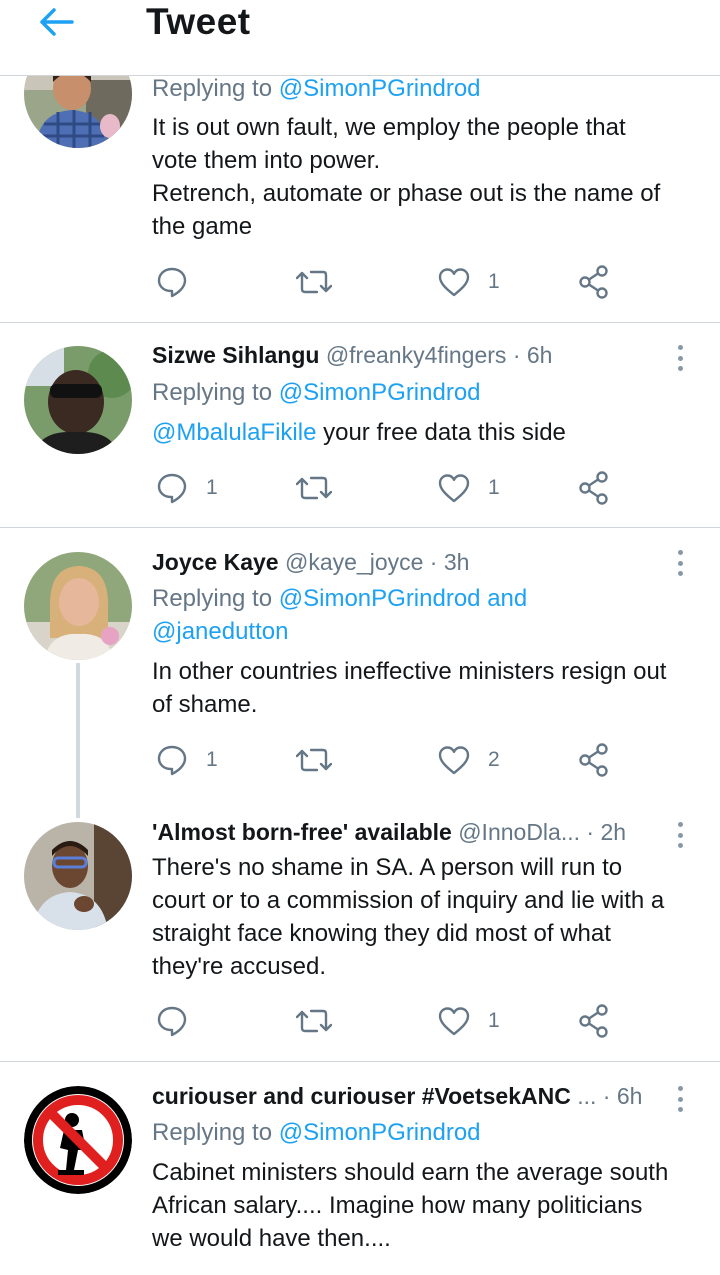  I want to click on replying-to-link: @janedutton, so click(339, 631).